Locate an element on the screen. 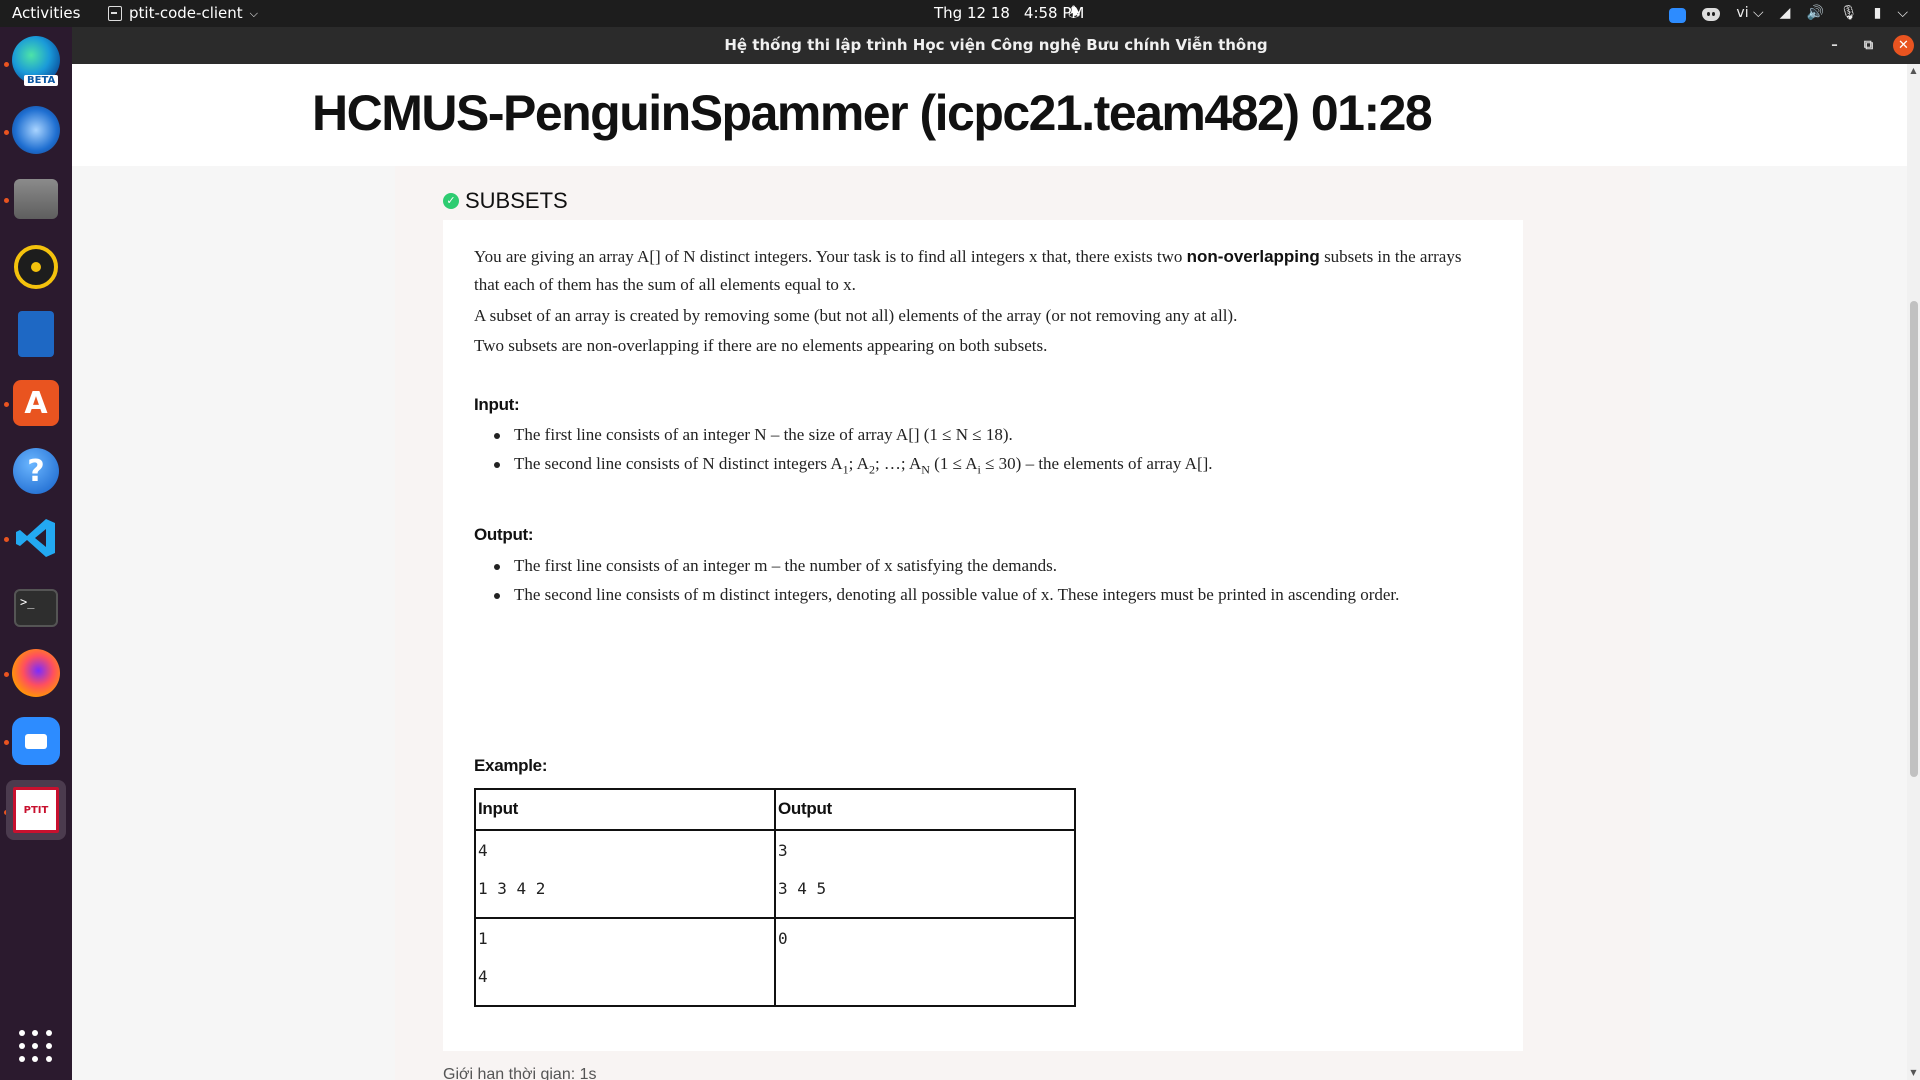 This screenshot has width=1920, height=1080. problem-name: SUBSETS is located at coordinates (516, 200).